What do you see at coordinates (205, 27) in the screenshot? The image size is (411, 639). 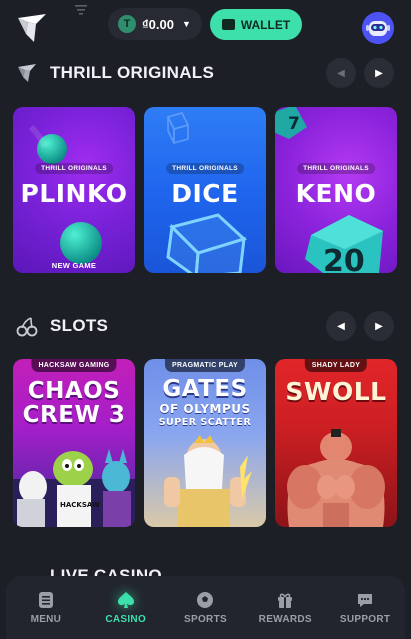 I see `top-header: T ₫0.00 ▼ WALLET` at bounding box center [205, 27].